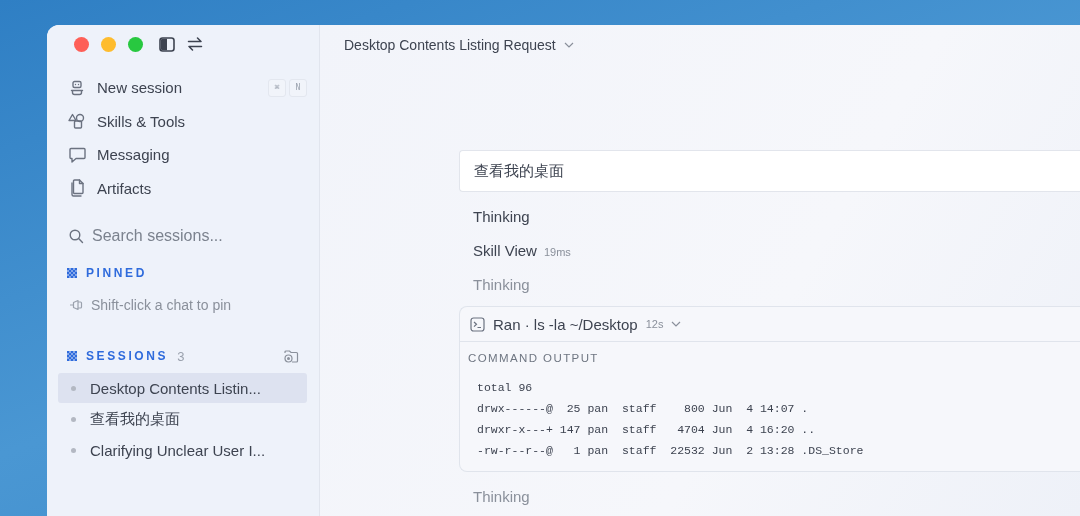 Image resolution: width=1080 pixels, height=516 pixels. I want to click on shortcut-key: N, so click(298, 87).